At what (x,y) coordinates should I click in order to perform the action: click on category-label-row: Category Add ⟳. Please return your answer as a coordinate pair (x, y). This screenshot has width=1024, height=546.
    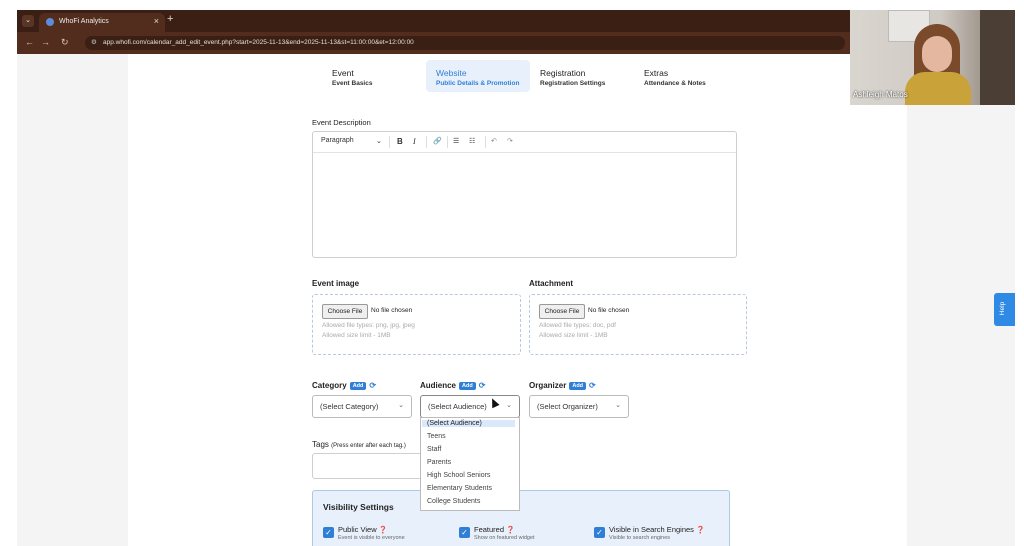
    Looking at the image, I should click on (344, 385).